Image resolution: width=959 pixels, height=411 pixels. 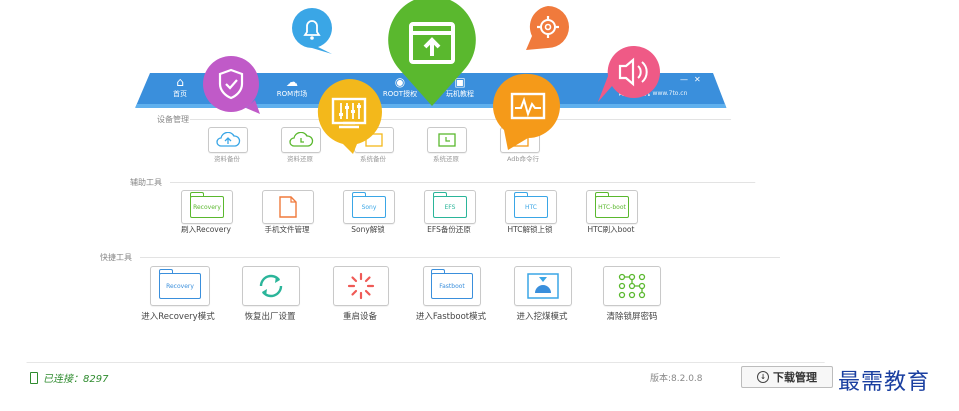 I want to click on efs-disk-icon: EFS, so click(x=449, y=205).